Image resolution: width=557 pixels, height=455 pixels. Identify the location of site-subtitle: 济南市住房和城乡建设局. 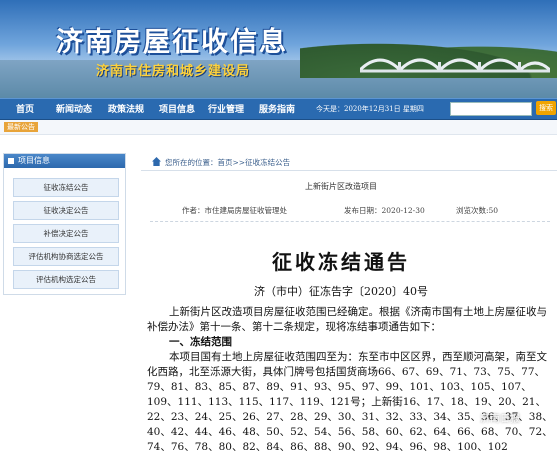
(173, 71).